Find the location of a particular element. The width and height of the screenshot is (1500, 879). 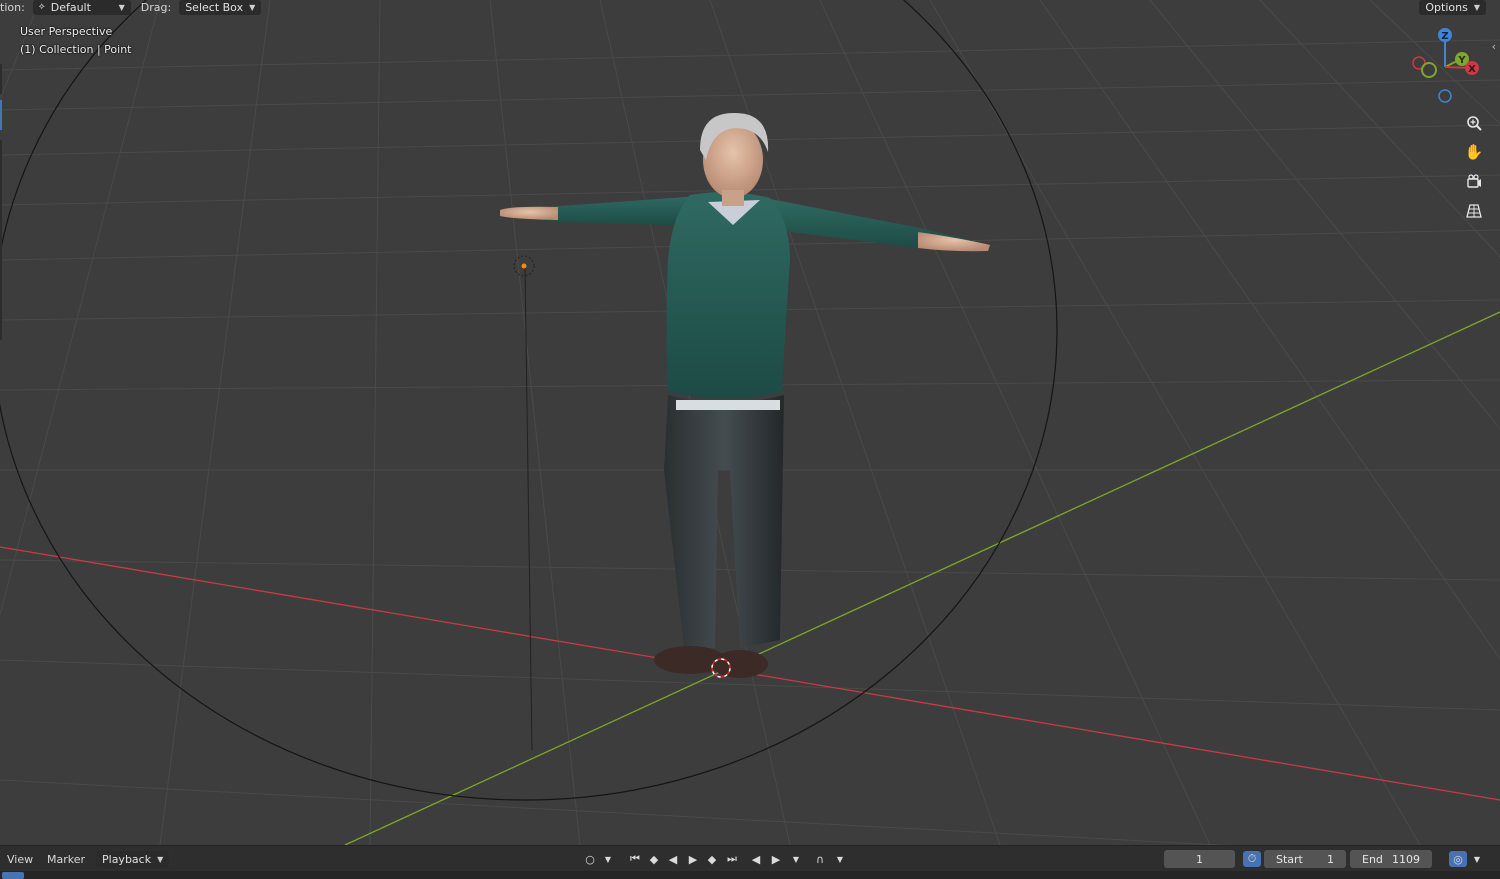

y-axis-label: Y is located at coordinates (1461, 60).